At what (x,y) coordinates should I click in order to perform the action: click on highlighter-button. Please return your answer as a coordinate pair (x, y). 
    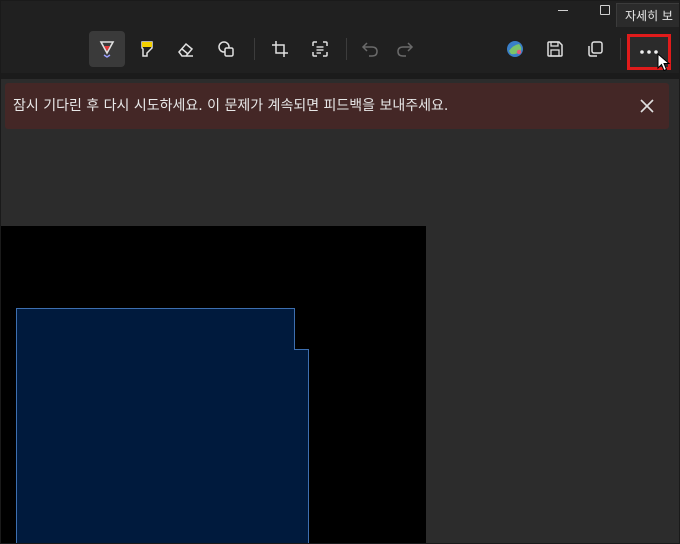
    Looking at the image, I should click on (147, 49).